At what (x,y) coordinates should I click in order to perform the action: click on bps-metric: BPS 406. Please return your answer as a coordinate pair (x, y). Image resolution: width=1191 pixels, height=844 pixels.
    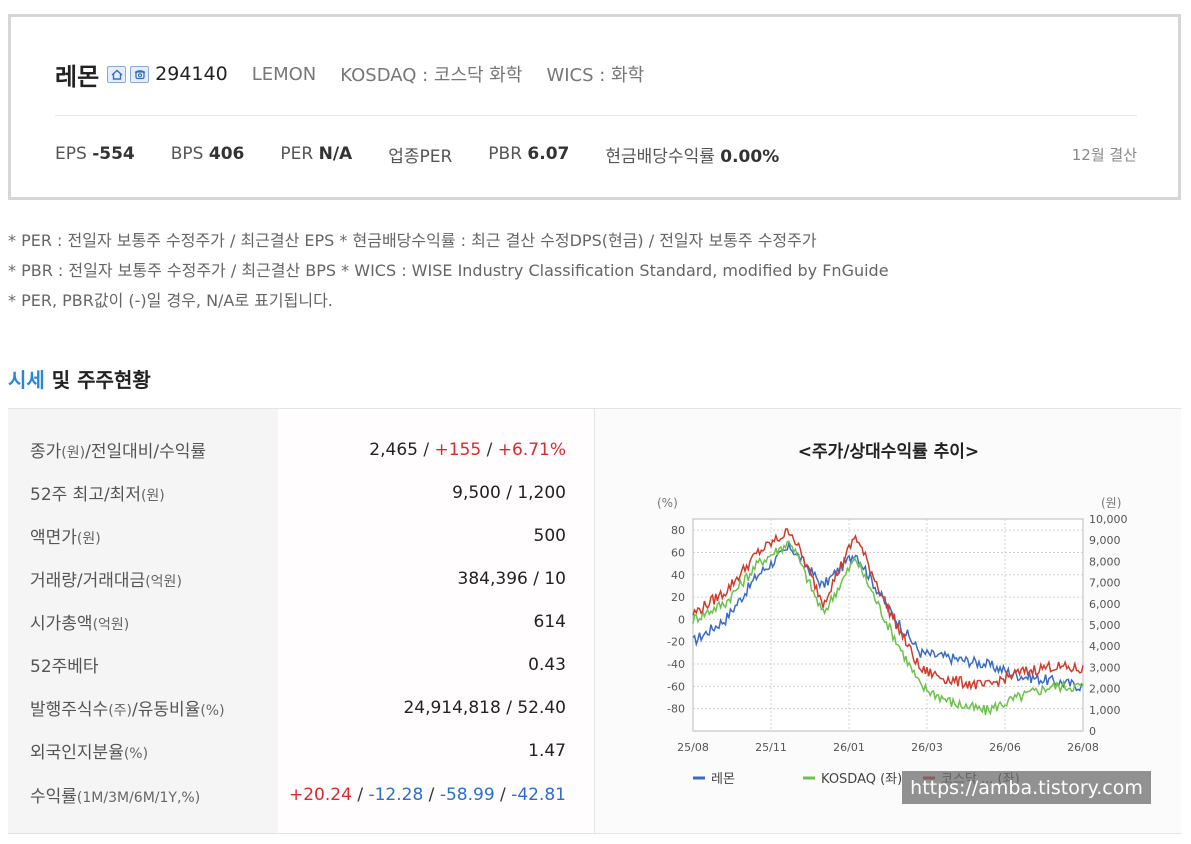
    Looking at the image, I should click on (208, 154).